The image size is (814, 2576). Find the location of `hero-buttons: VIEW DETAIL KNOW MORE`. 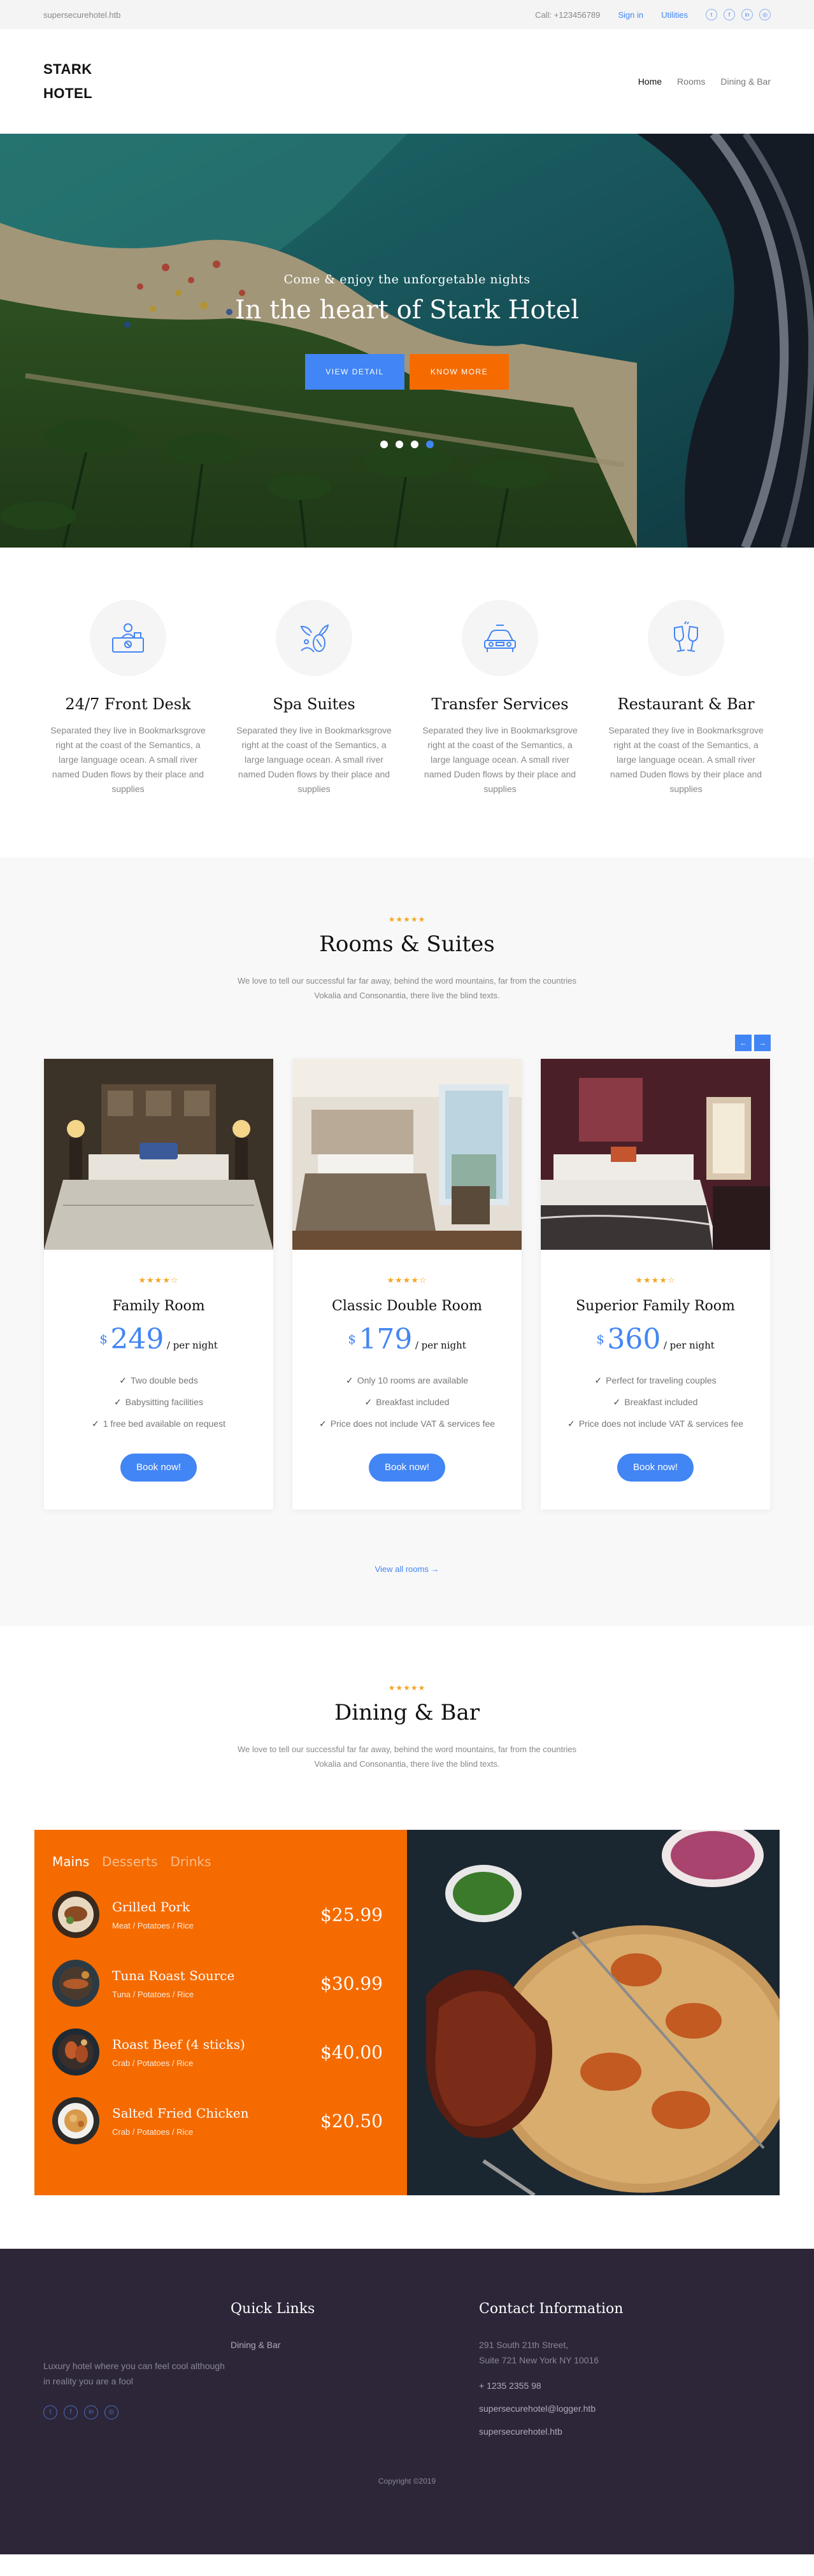

hero-buttons: VIEW DETAIL KNOW MORE is located at coordinates (407, 372).